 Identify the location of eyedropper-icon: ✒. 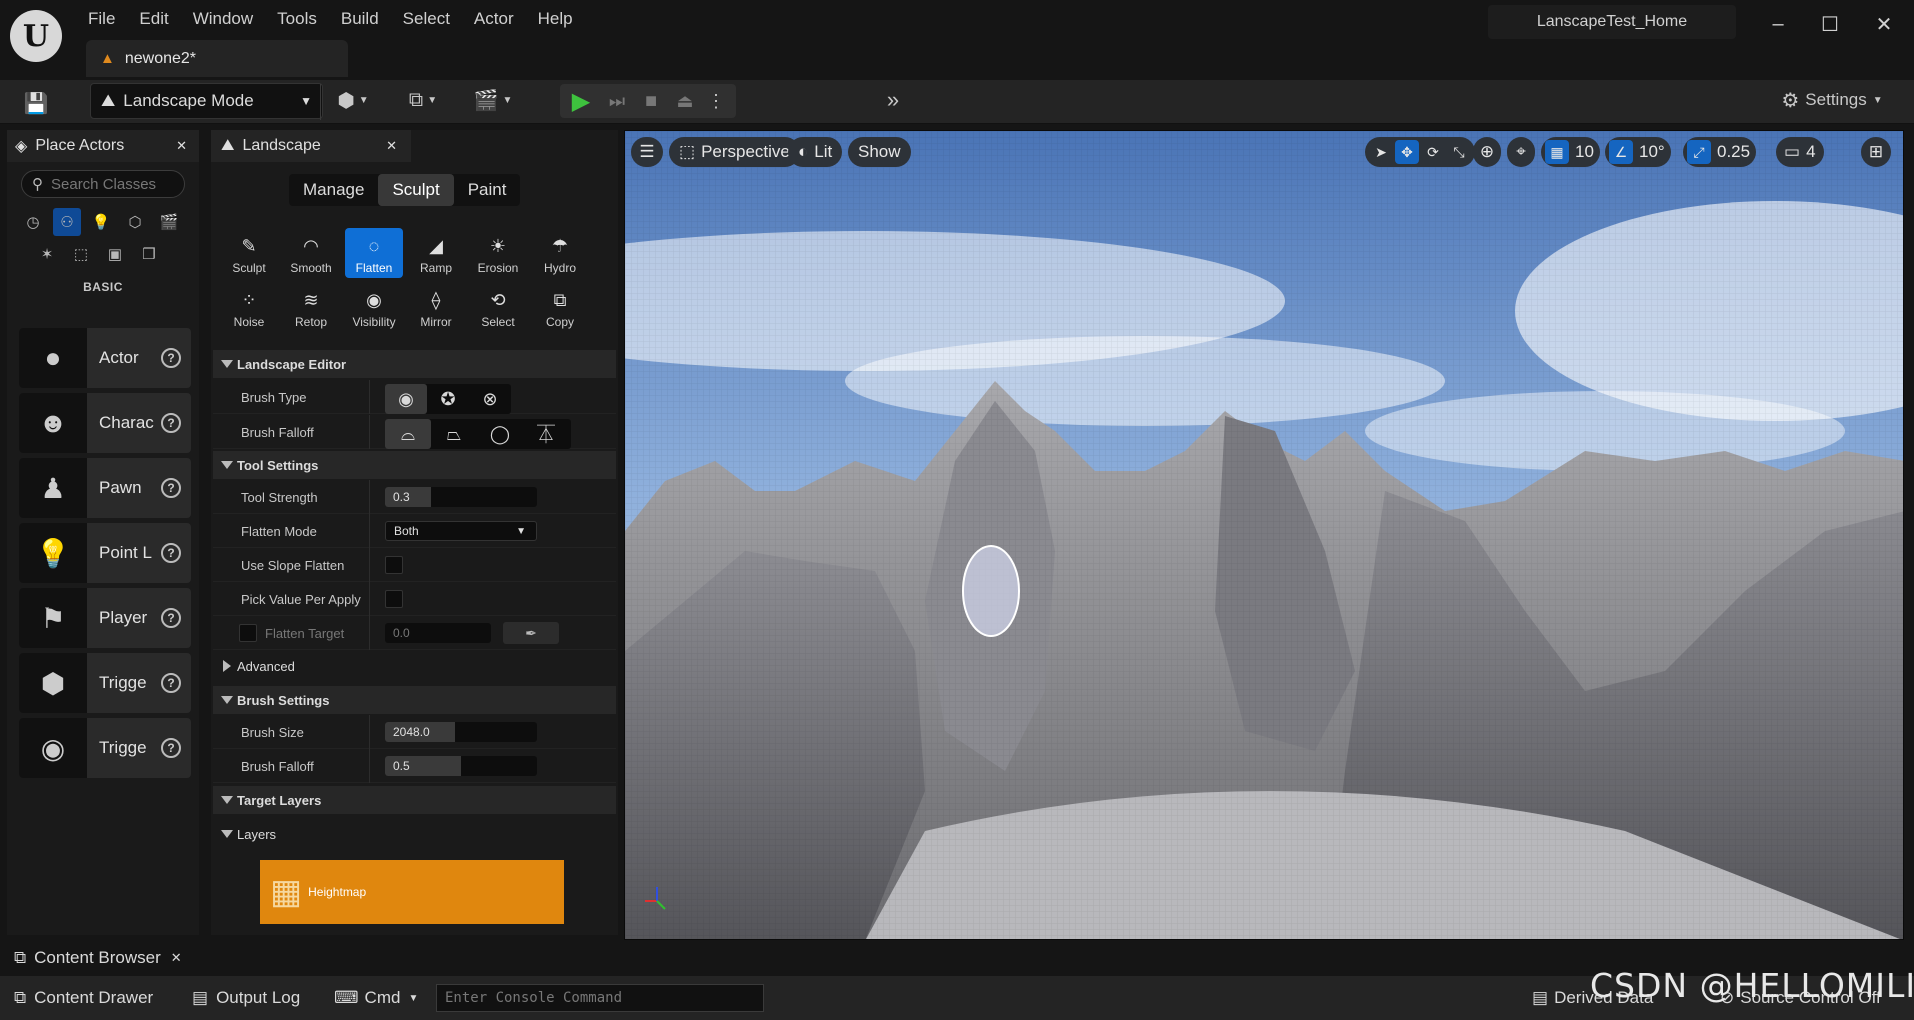
(531, 633).